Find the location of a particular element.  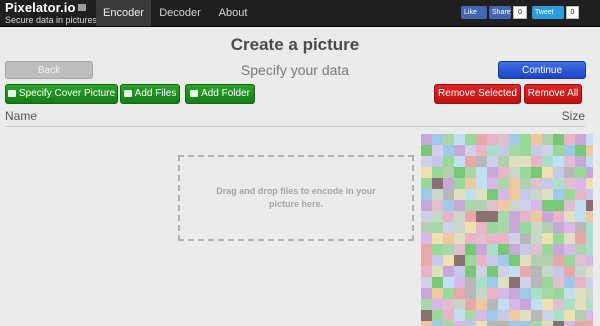

tweet-button: Tweet is located at coordinates (548, 12).